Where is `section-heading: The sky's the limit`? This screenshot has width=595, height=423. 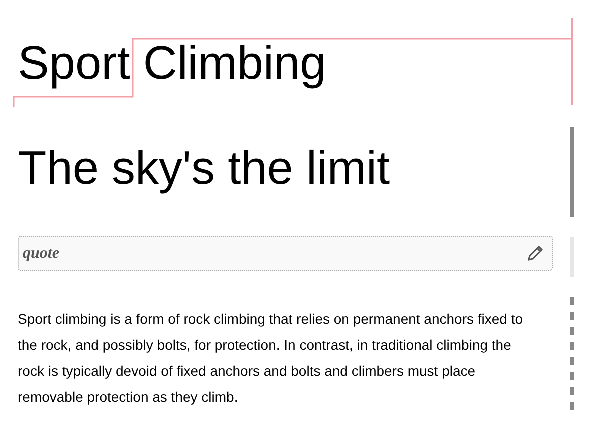
section-heading: The sky's the limit is located at coordinates (205, 168).